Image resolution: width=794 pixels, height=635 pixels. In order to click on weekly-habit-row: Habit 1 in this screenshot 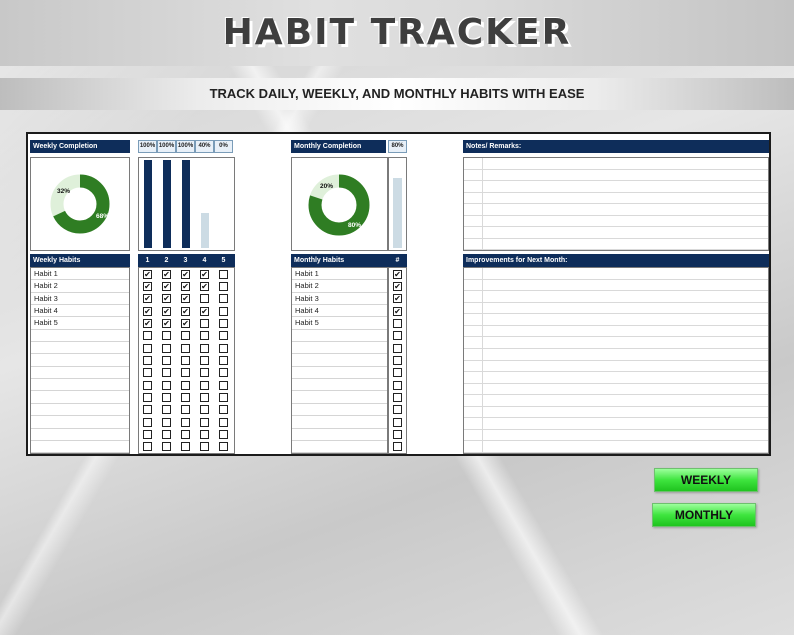, I will do `click(80, 274)`.